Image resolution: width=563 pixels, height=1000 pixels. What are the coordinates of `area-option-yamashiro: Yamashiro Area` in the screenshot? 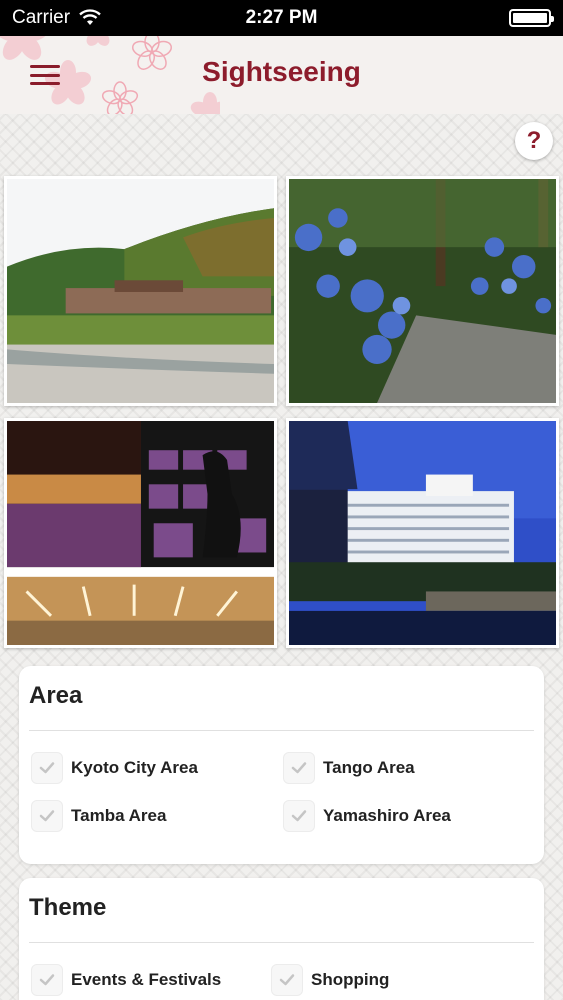 It's located at (367, 816).